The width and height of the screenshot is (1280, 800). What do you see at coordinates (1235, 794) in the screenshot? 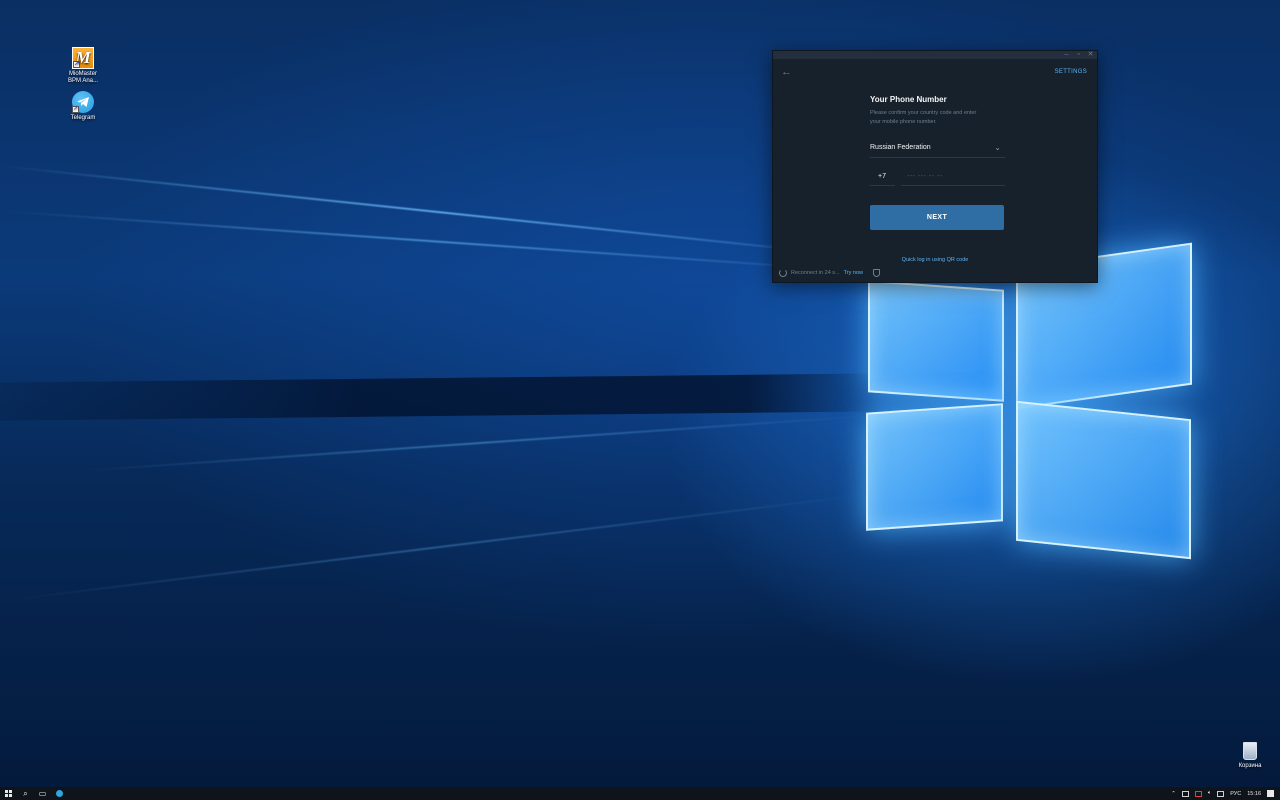
I see `language-indicator: РУС` at bounding box center [1235, 794].